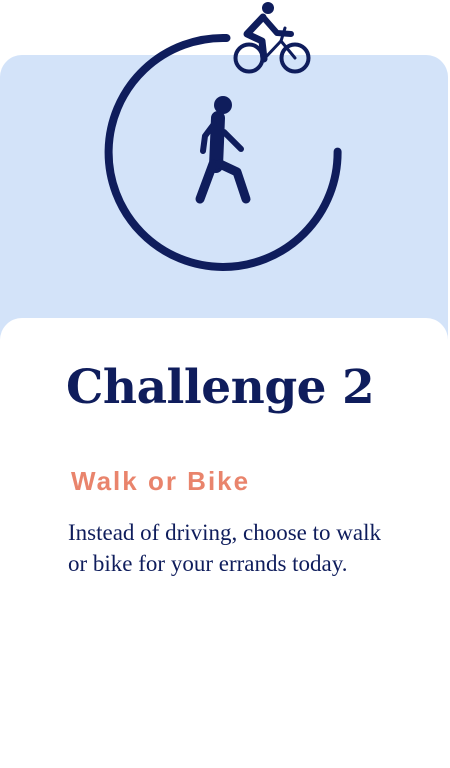  I want to click on cyclist-icon, so click(272, 38).